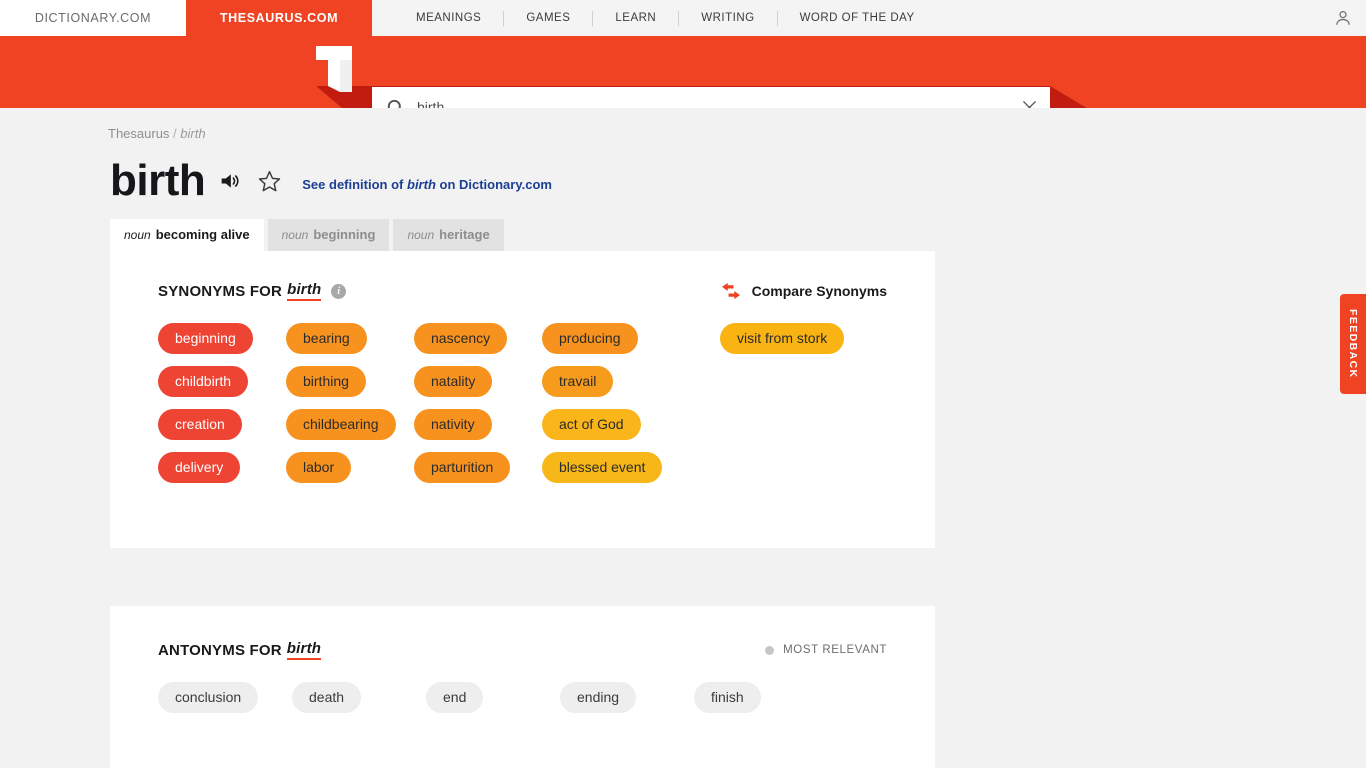 The width and height of the screenshot is (1366, 768). Describe the element at coordinates (222, 403) in the screenshot. I see `synonym-column-1: beginning childbirth creation delivery` at that location.